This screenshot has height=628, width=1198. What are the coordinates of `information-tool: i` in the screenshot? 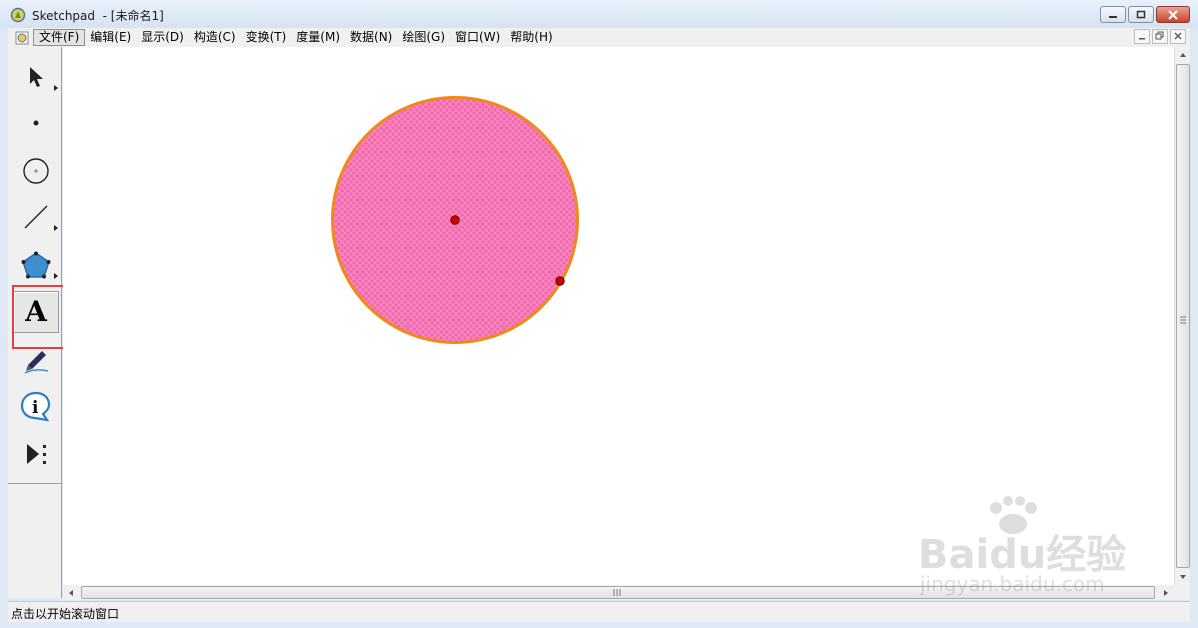 It's located at (36, 406).